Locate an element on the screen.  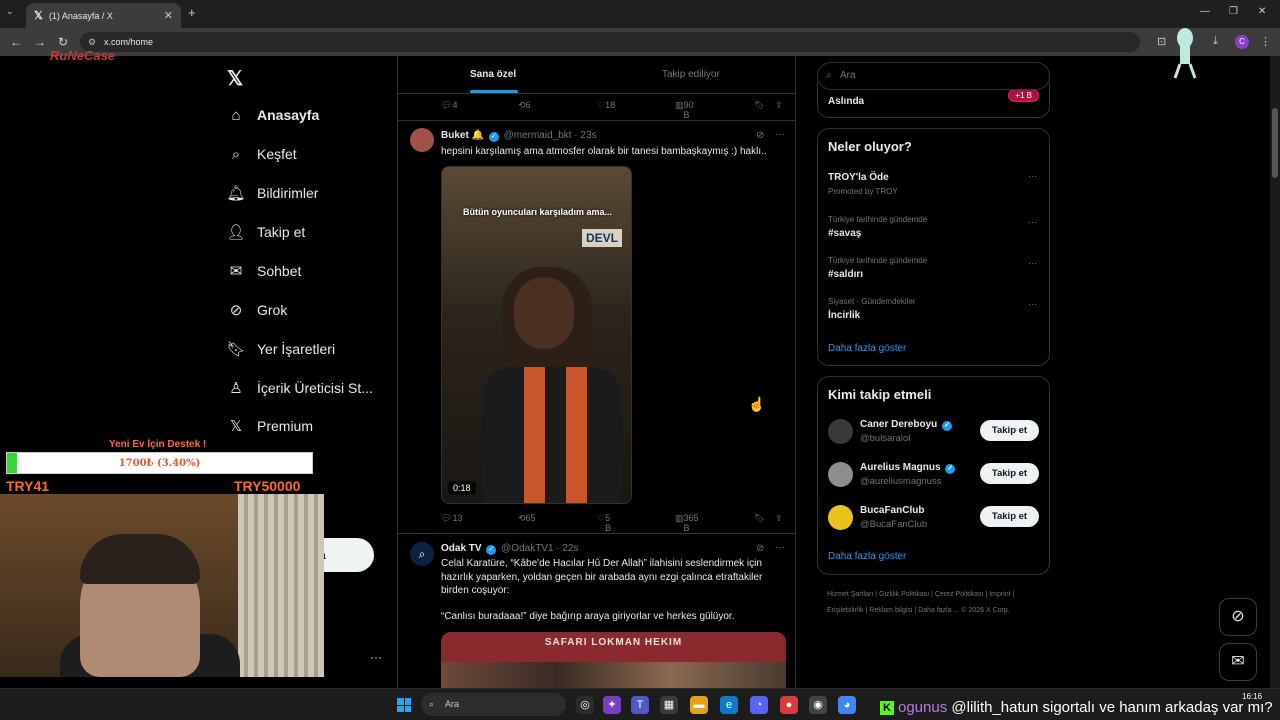
nav-premium: 𝕏 Premium is located at coordinates (269, 426).